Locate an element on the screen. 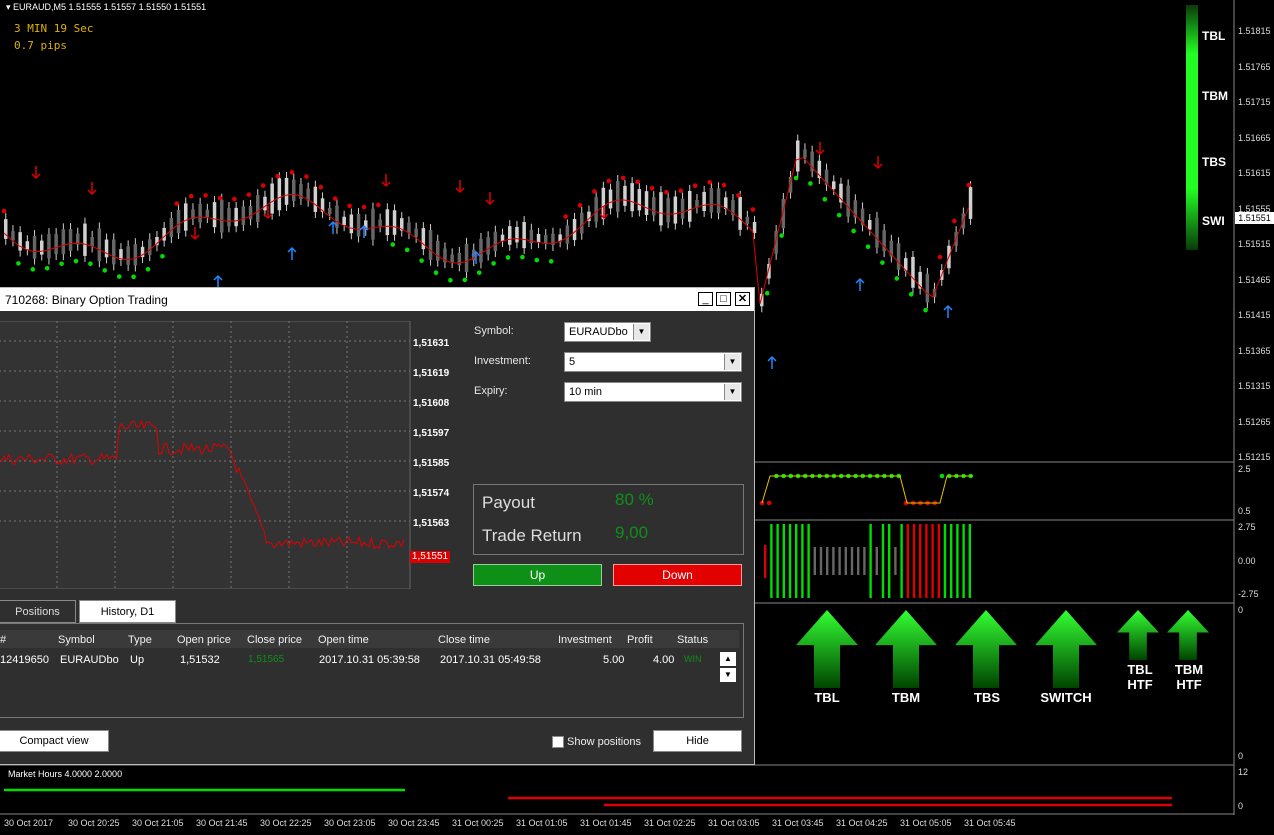 The image size is (1274, 835). sub2-axis-mid: 0.00 is located at coordinates (1247, 561).